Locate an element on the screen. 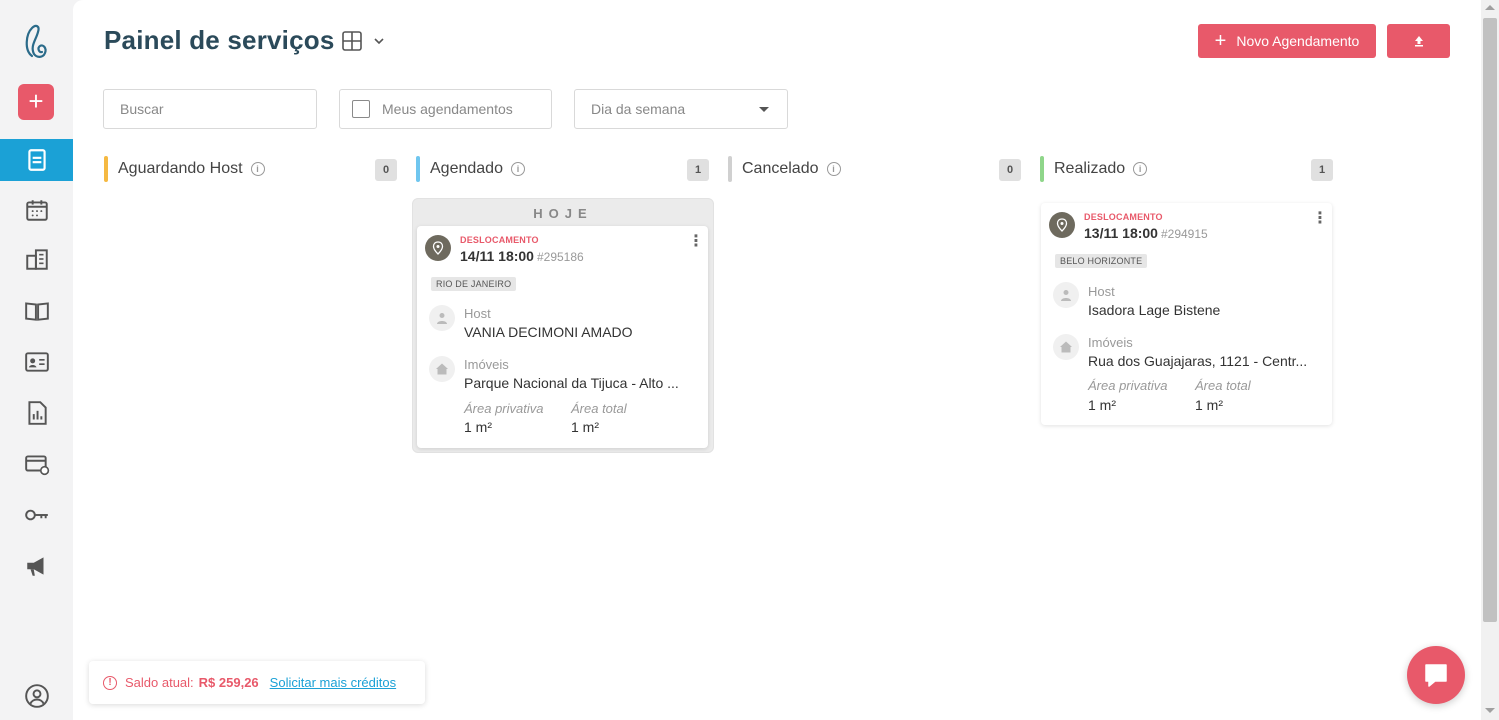  view-toggle is located at coordinates (363, 41).